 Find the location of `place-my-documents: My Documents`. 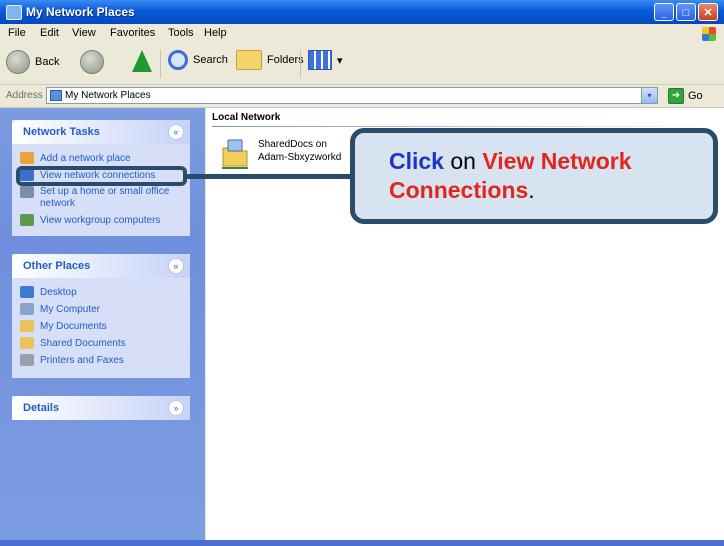

place-my-documents: My Documents is located at coordinates (101, 326).